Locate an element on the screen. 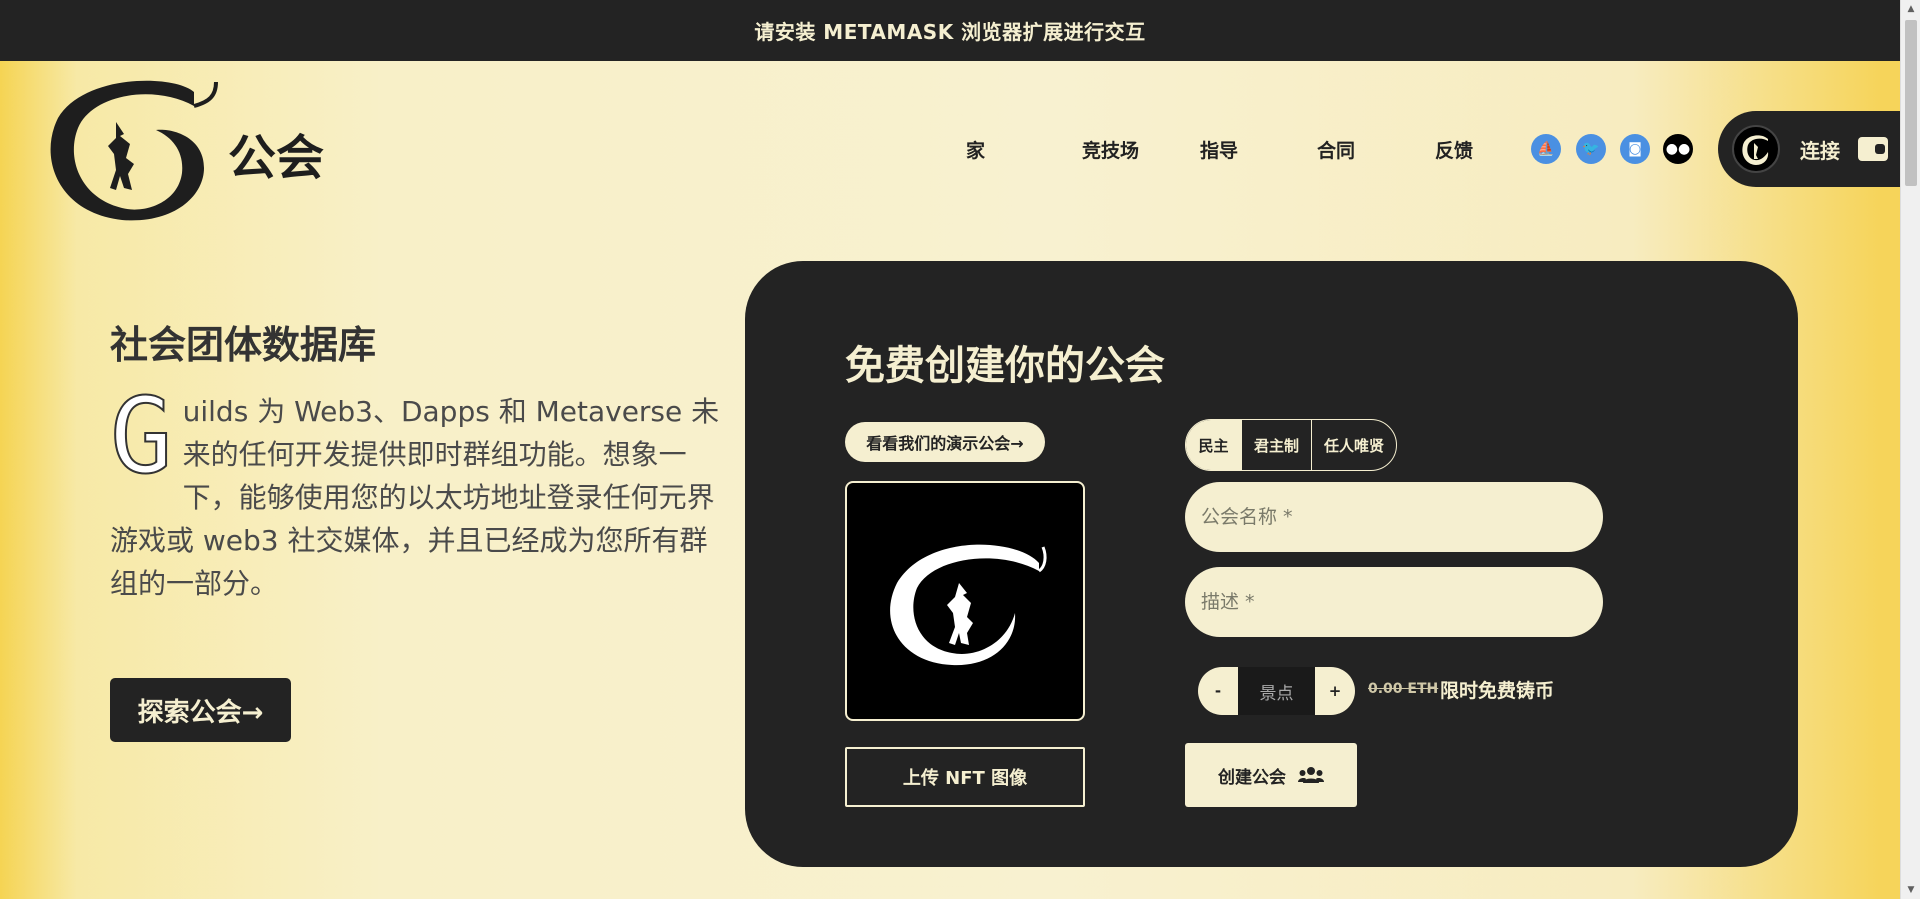  decrement-button: - is located at coordinates (1218, 691).